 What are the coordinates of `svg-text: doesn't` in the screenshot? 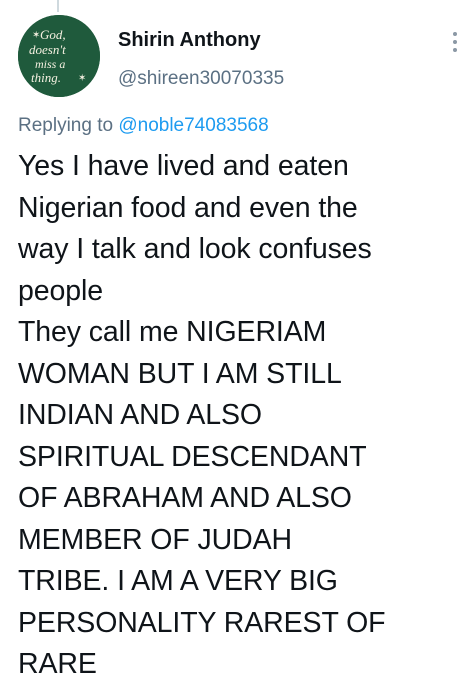 It's located at (47, 49).